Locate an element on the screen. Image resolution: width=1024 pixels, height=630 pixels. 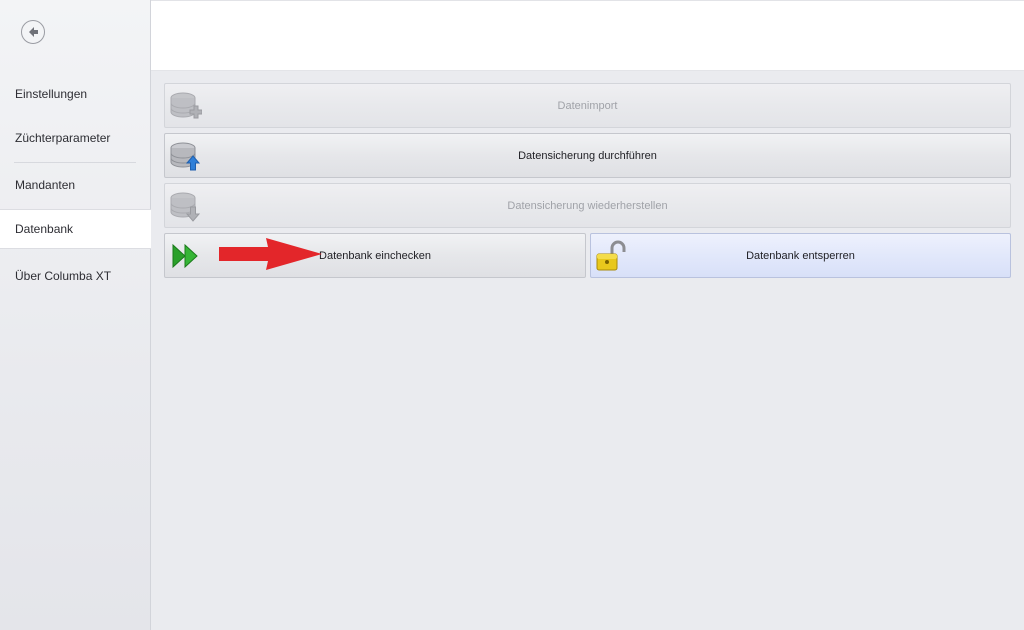
datenbank-entsperren-button: Datenbank entsperren is located at coordinates (800, 255).